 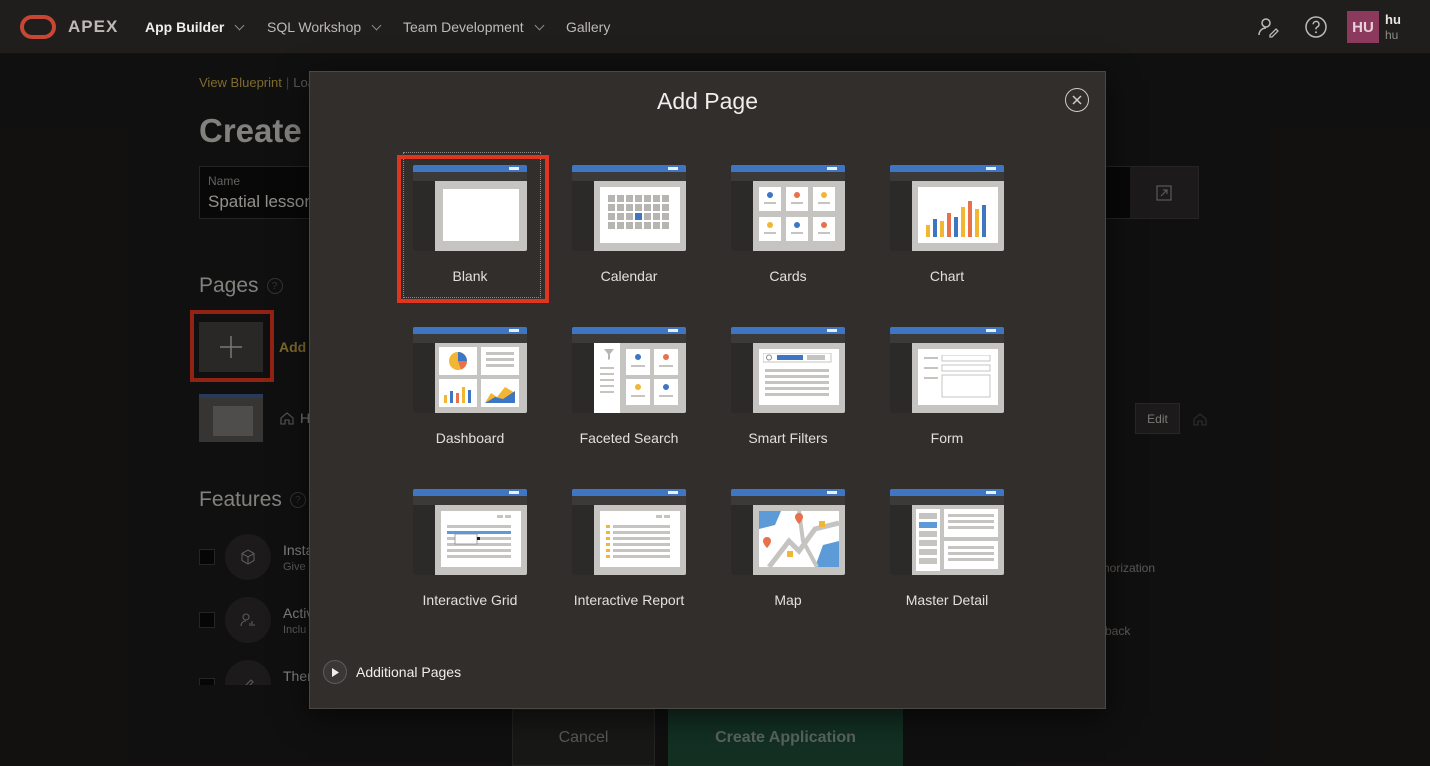 I want to click on nav-gallery: Gallery, so click(x=588, y=27).